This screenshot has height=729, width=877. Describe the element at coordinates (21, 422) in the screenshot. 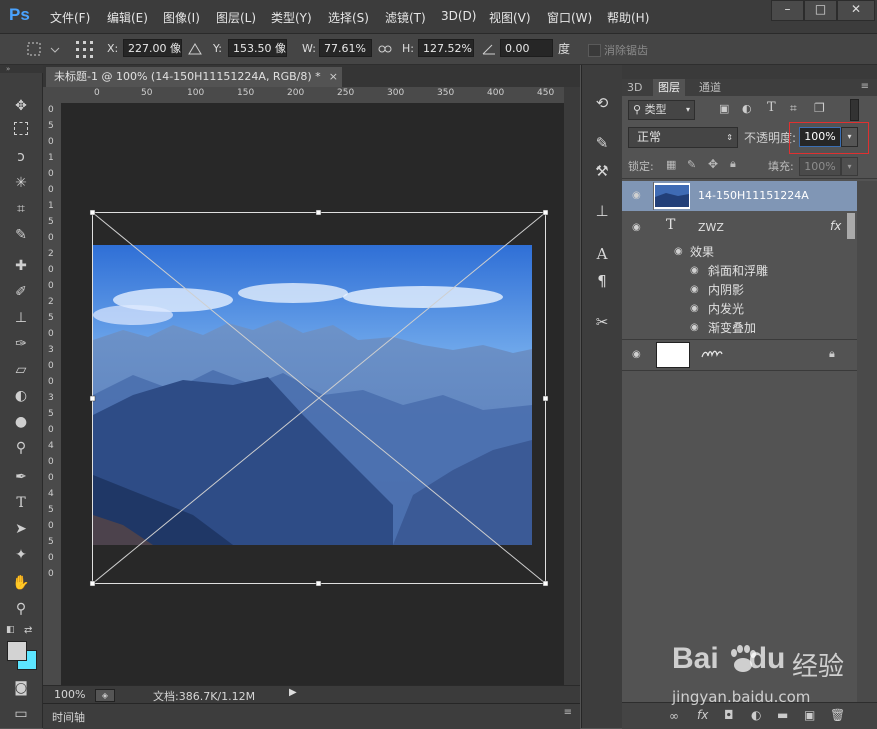

I see `blur-tool-icon: ●` at that location.